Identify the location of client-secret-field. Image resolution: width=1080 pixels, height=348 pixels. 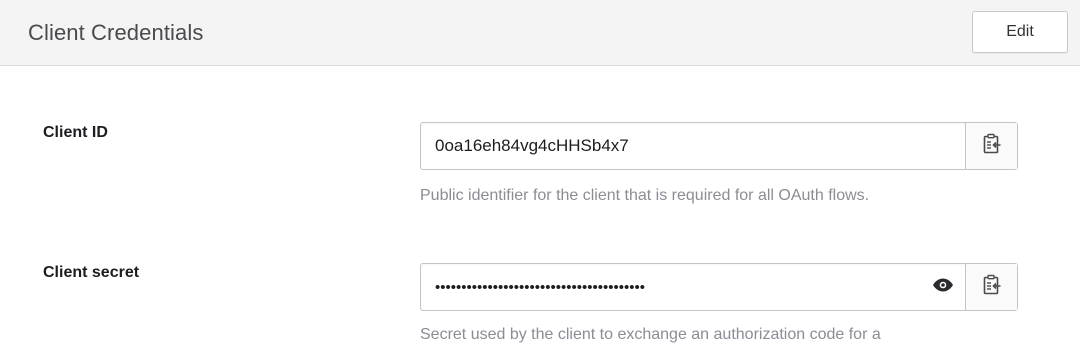
(719, 287).